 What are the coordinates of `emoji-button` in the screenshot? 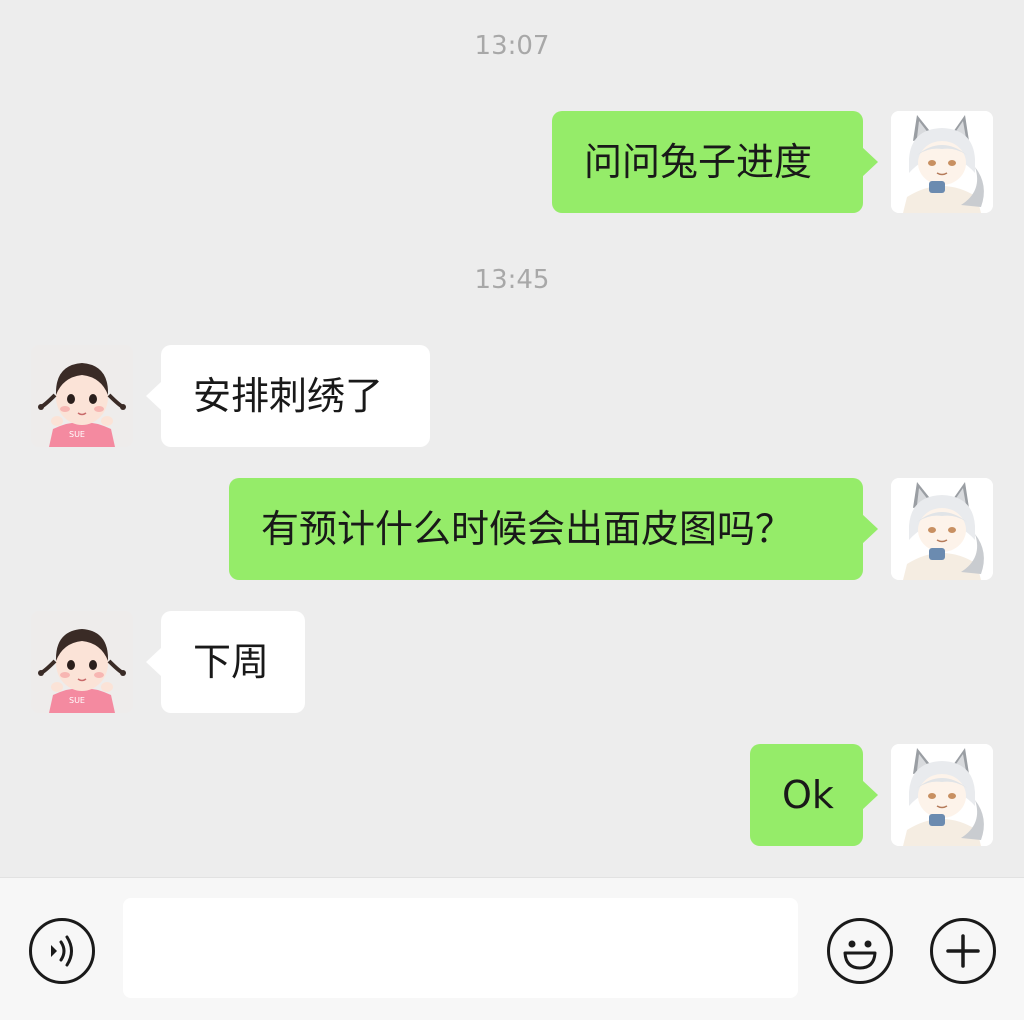 It's located at (860, 951).